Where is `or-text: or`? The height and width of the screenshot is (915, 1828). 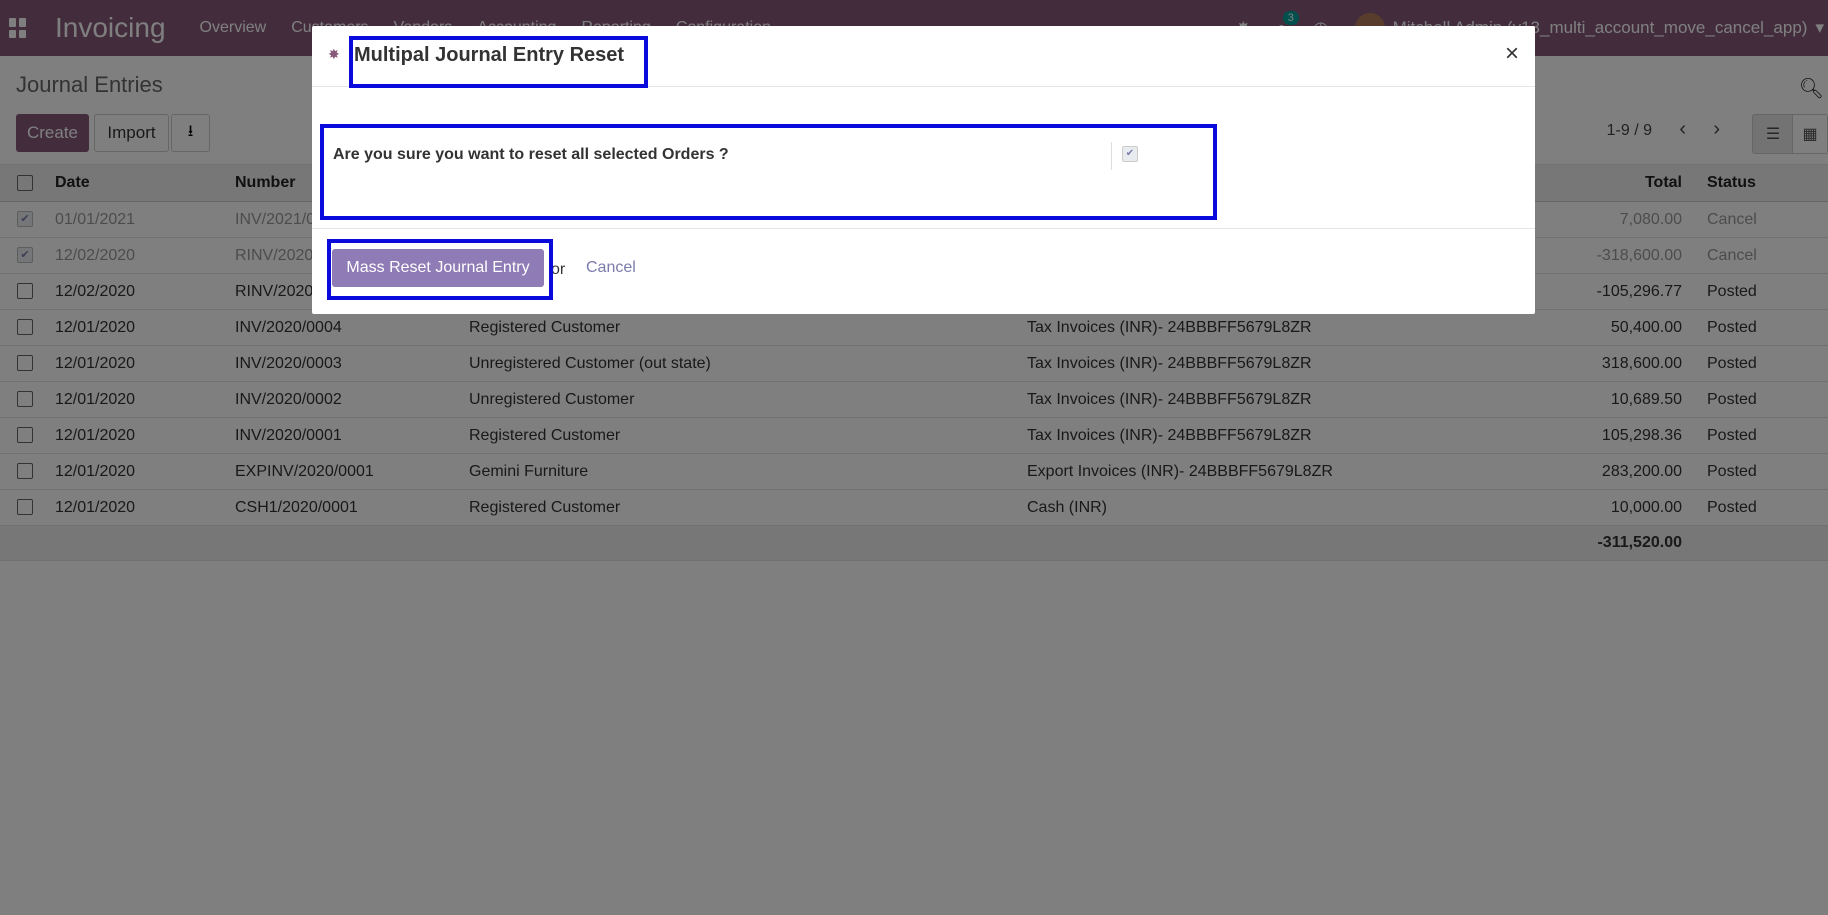
or-text: or is located at coordinates (558, 269).